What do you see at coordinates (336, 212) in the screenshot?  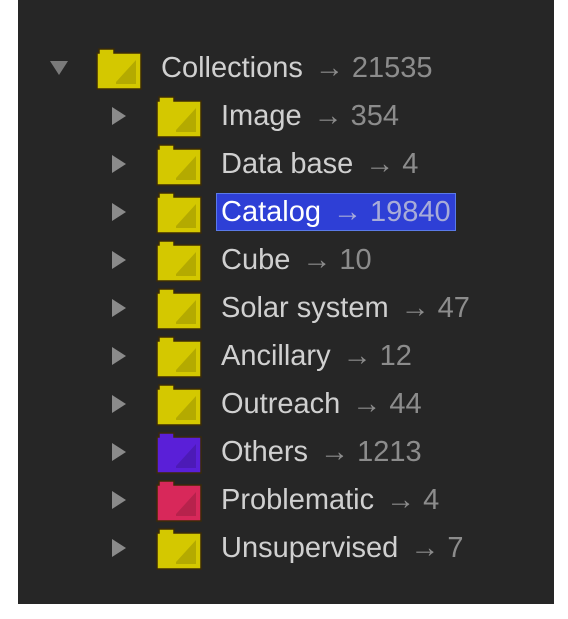 I see `tree-item: Catalog → 19840` at bounding box center [336, 212].